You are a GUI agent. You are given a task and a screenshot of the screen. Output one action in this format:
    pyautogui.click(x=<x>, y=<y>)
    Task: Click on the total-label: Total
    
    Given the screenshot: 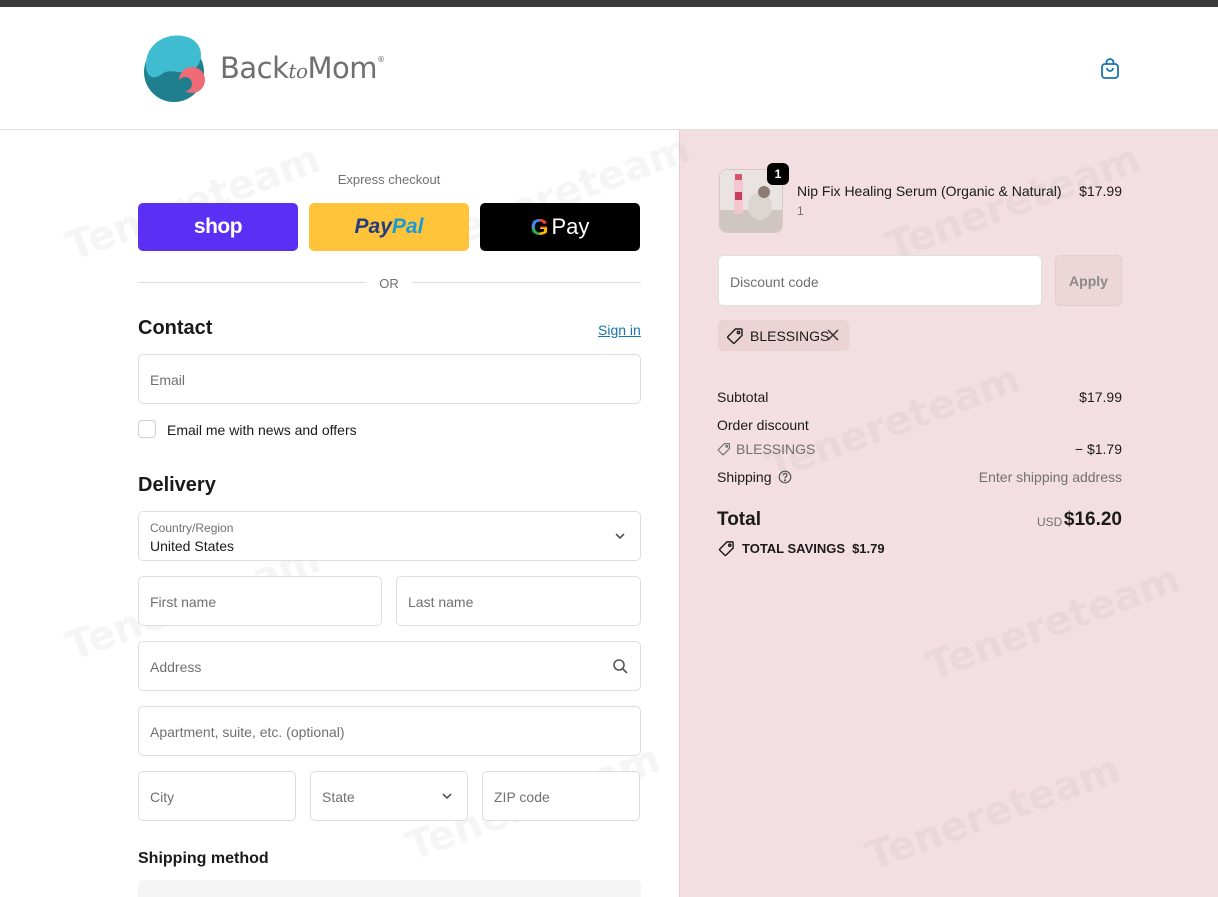 What is the action you would take?
    pyautogui.click(x=739, y=519)
    